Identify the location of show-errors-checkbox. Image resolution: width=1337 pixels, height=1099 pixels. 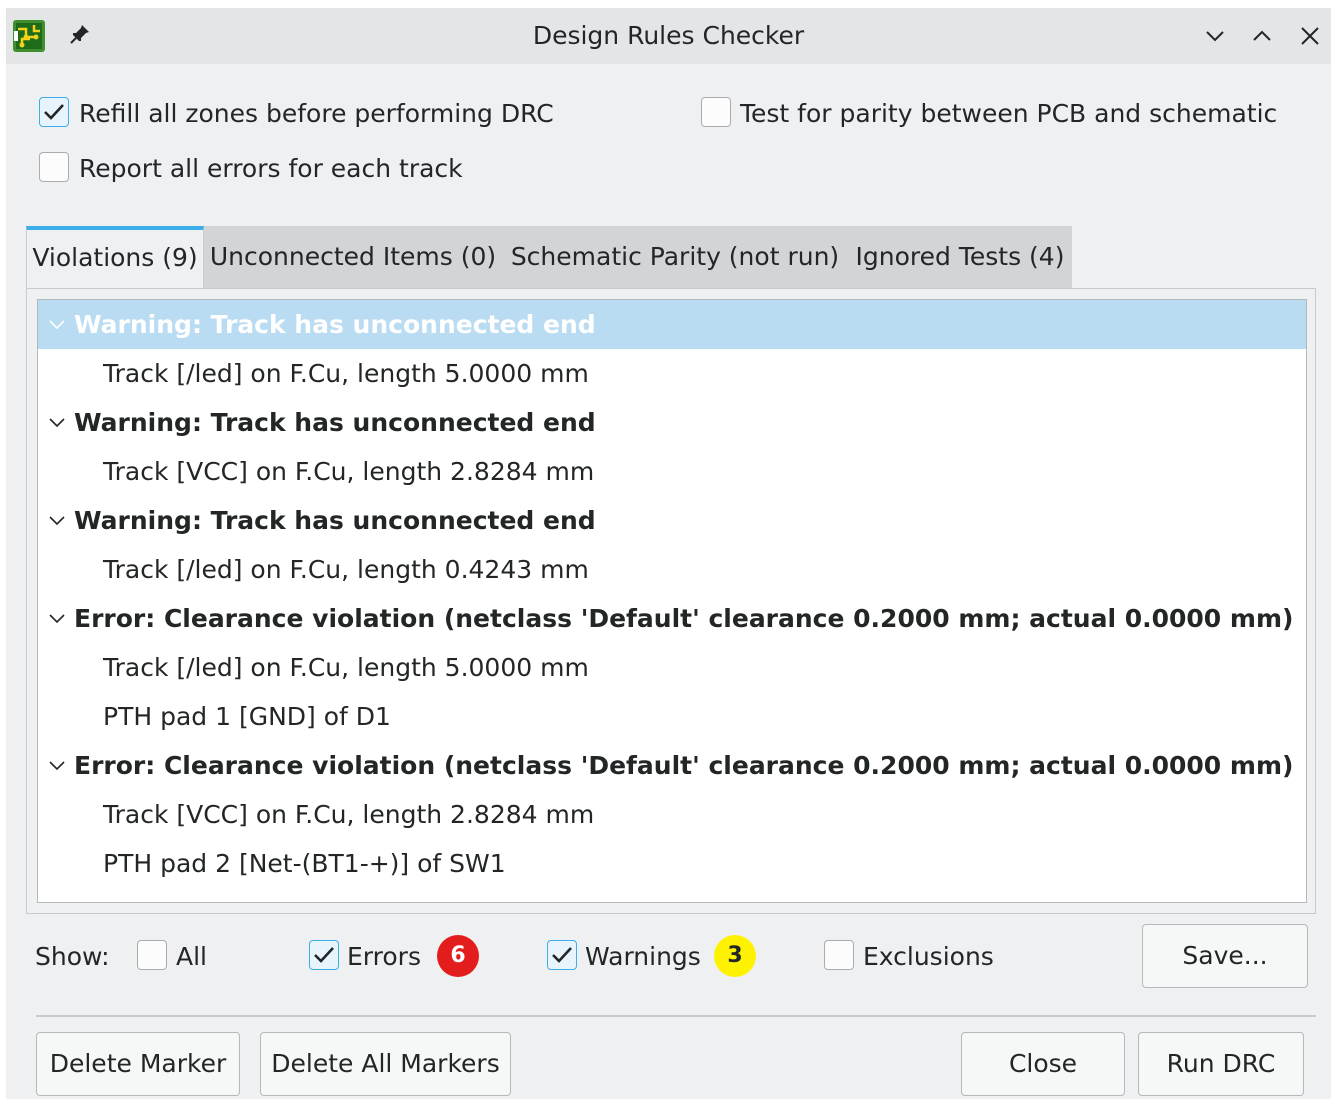
(324, 955).